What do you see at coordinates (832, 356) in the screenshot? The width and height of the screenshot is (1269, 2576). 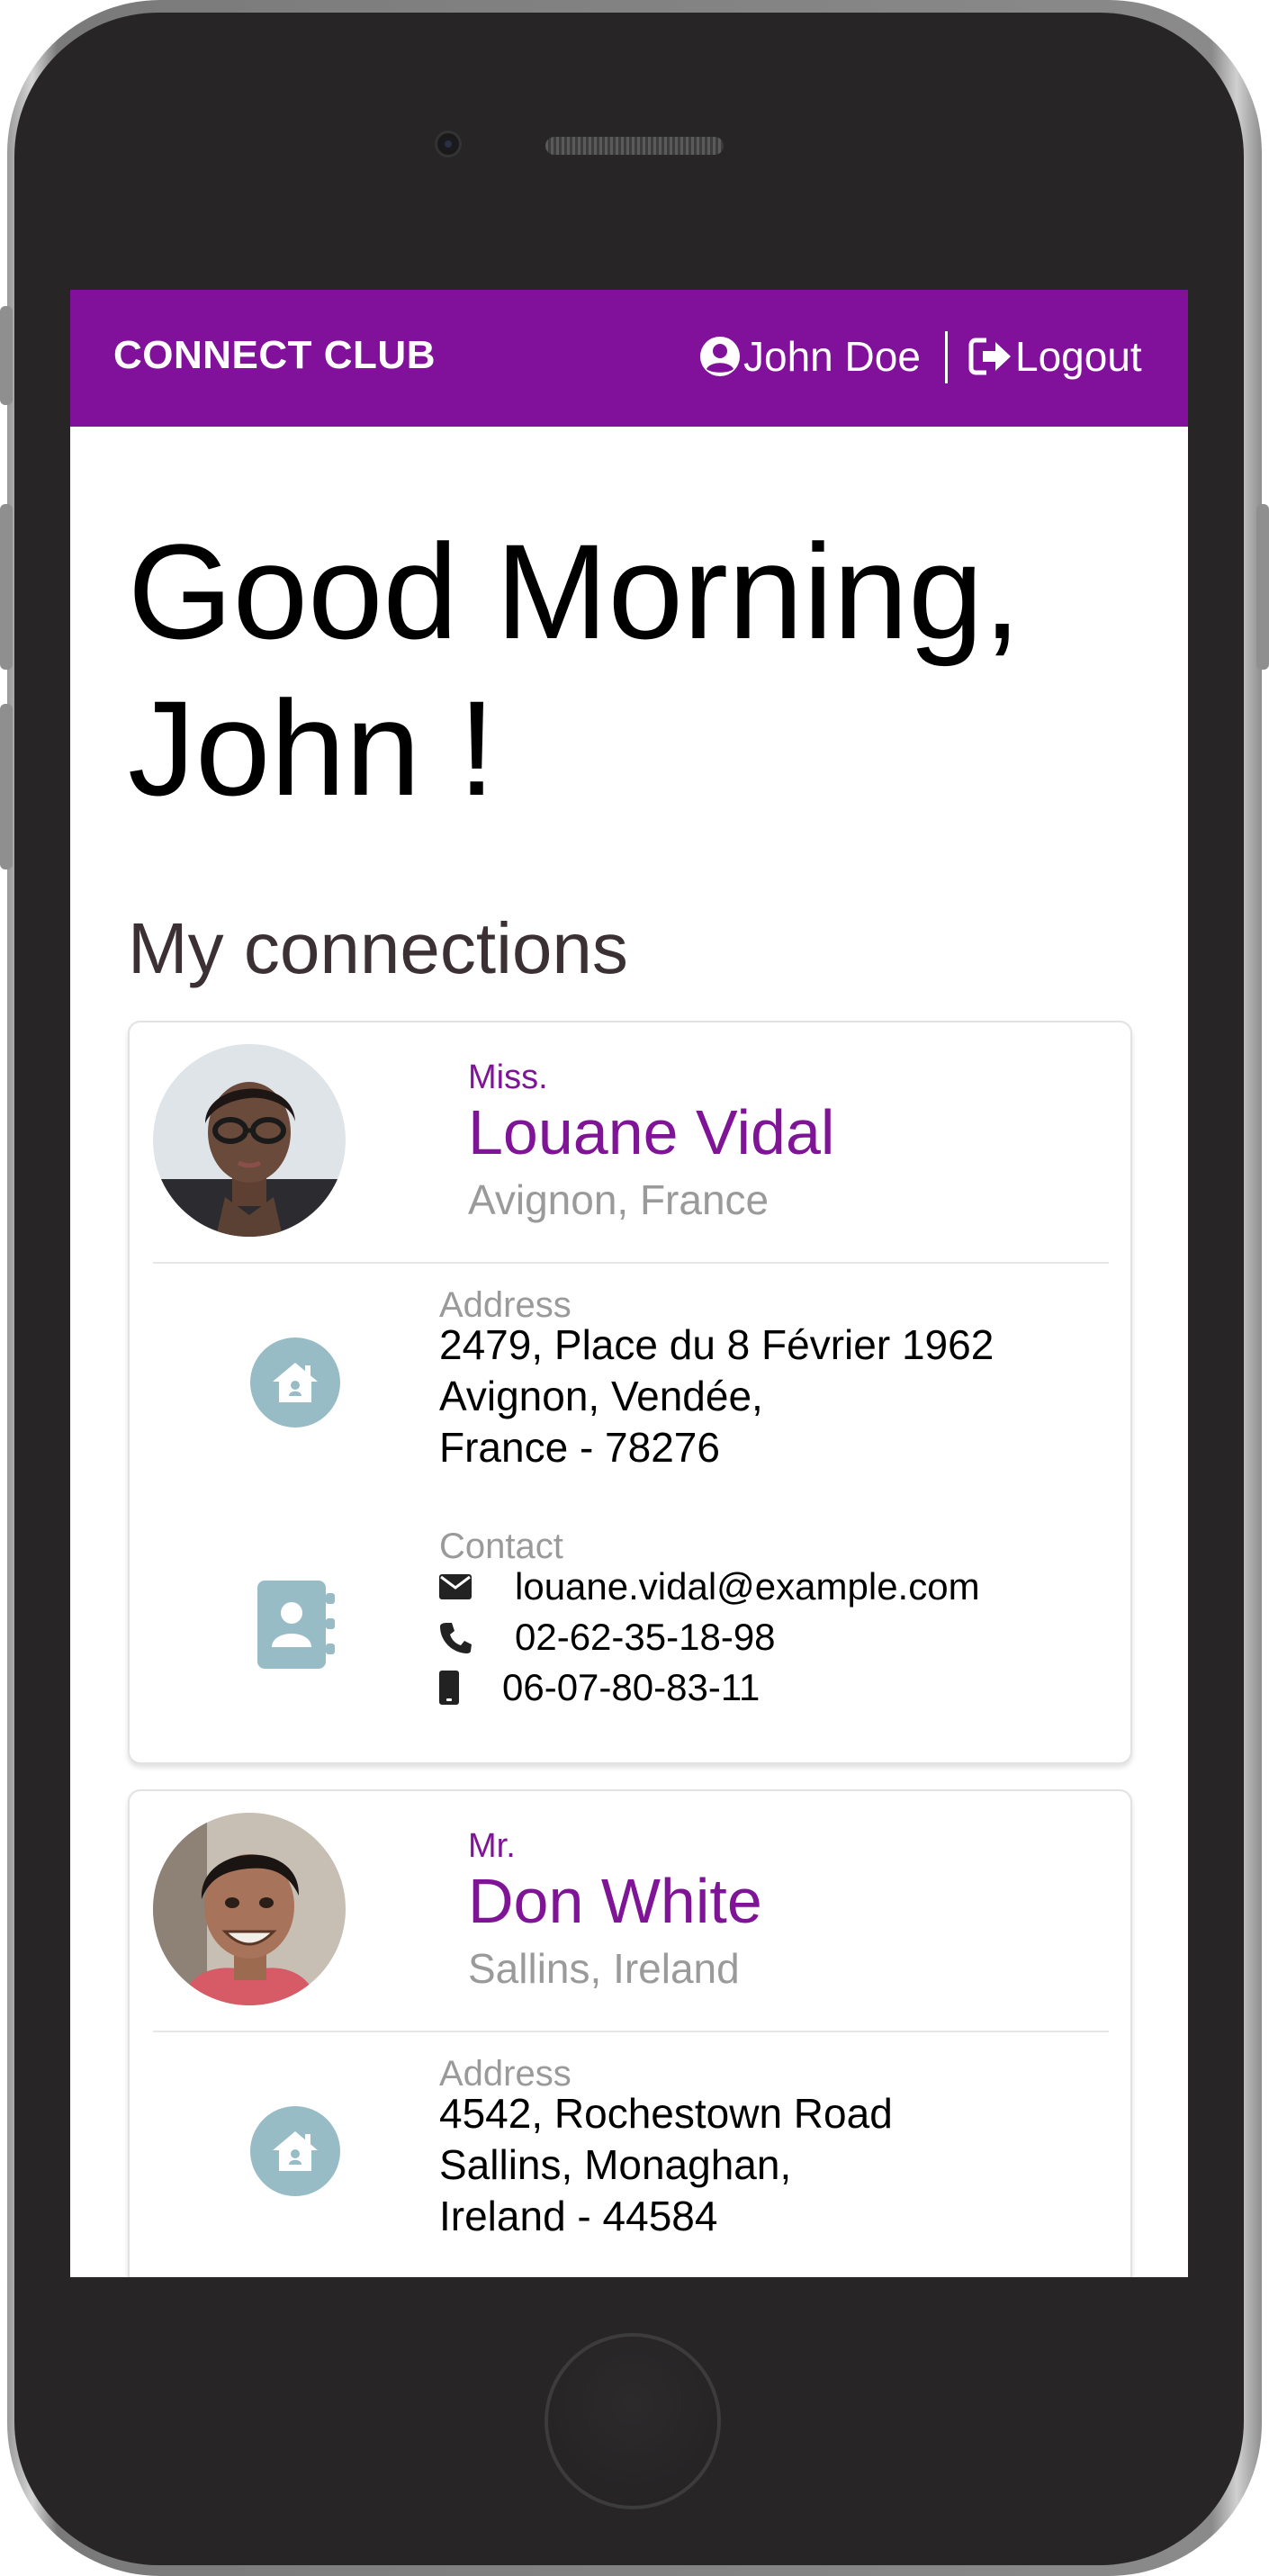 I see `user-name-label: John Doe` at bounding box center [832, 356].